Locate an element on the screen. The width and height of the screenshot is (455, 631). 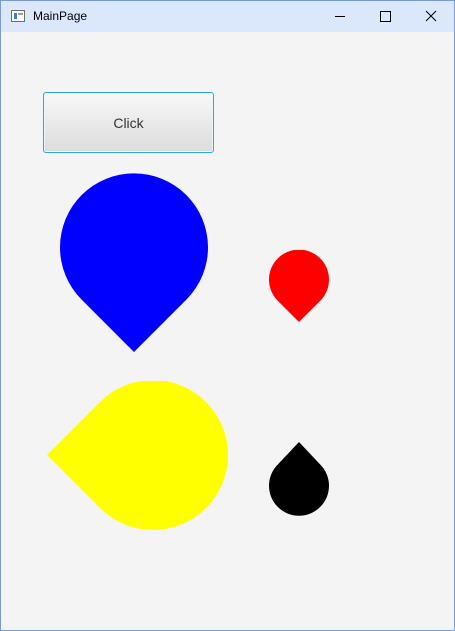
black-teardrop is located at coordinates (299, 479).